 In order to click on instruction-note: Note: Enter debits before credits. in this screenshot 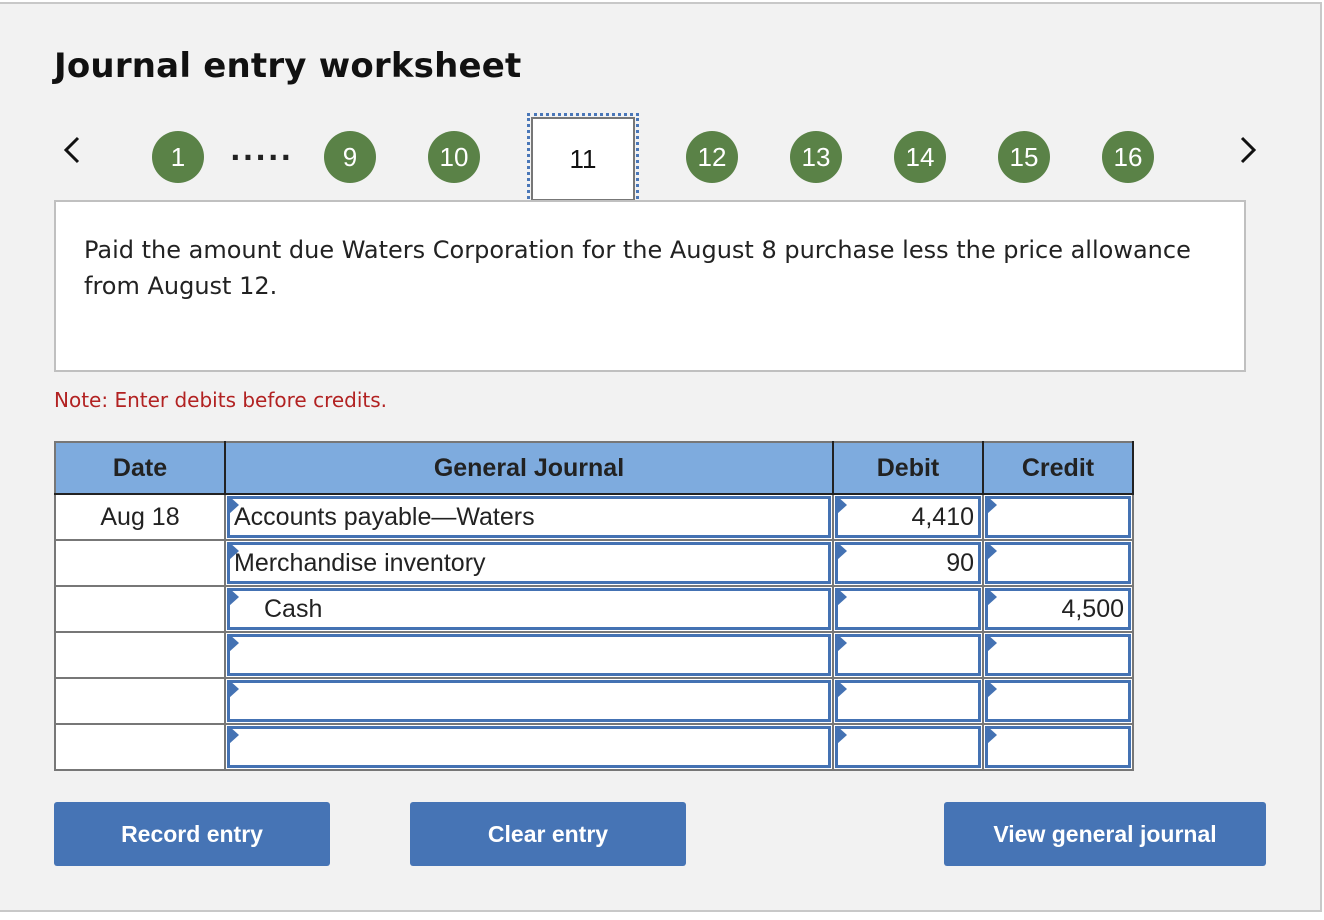, I will do `click(221, 400)`.